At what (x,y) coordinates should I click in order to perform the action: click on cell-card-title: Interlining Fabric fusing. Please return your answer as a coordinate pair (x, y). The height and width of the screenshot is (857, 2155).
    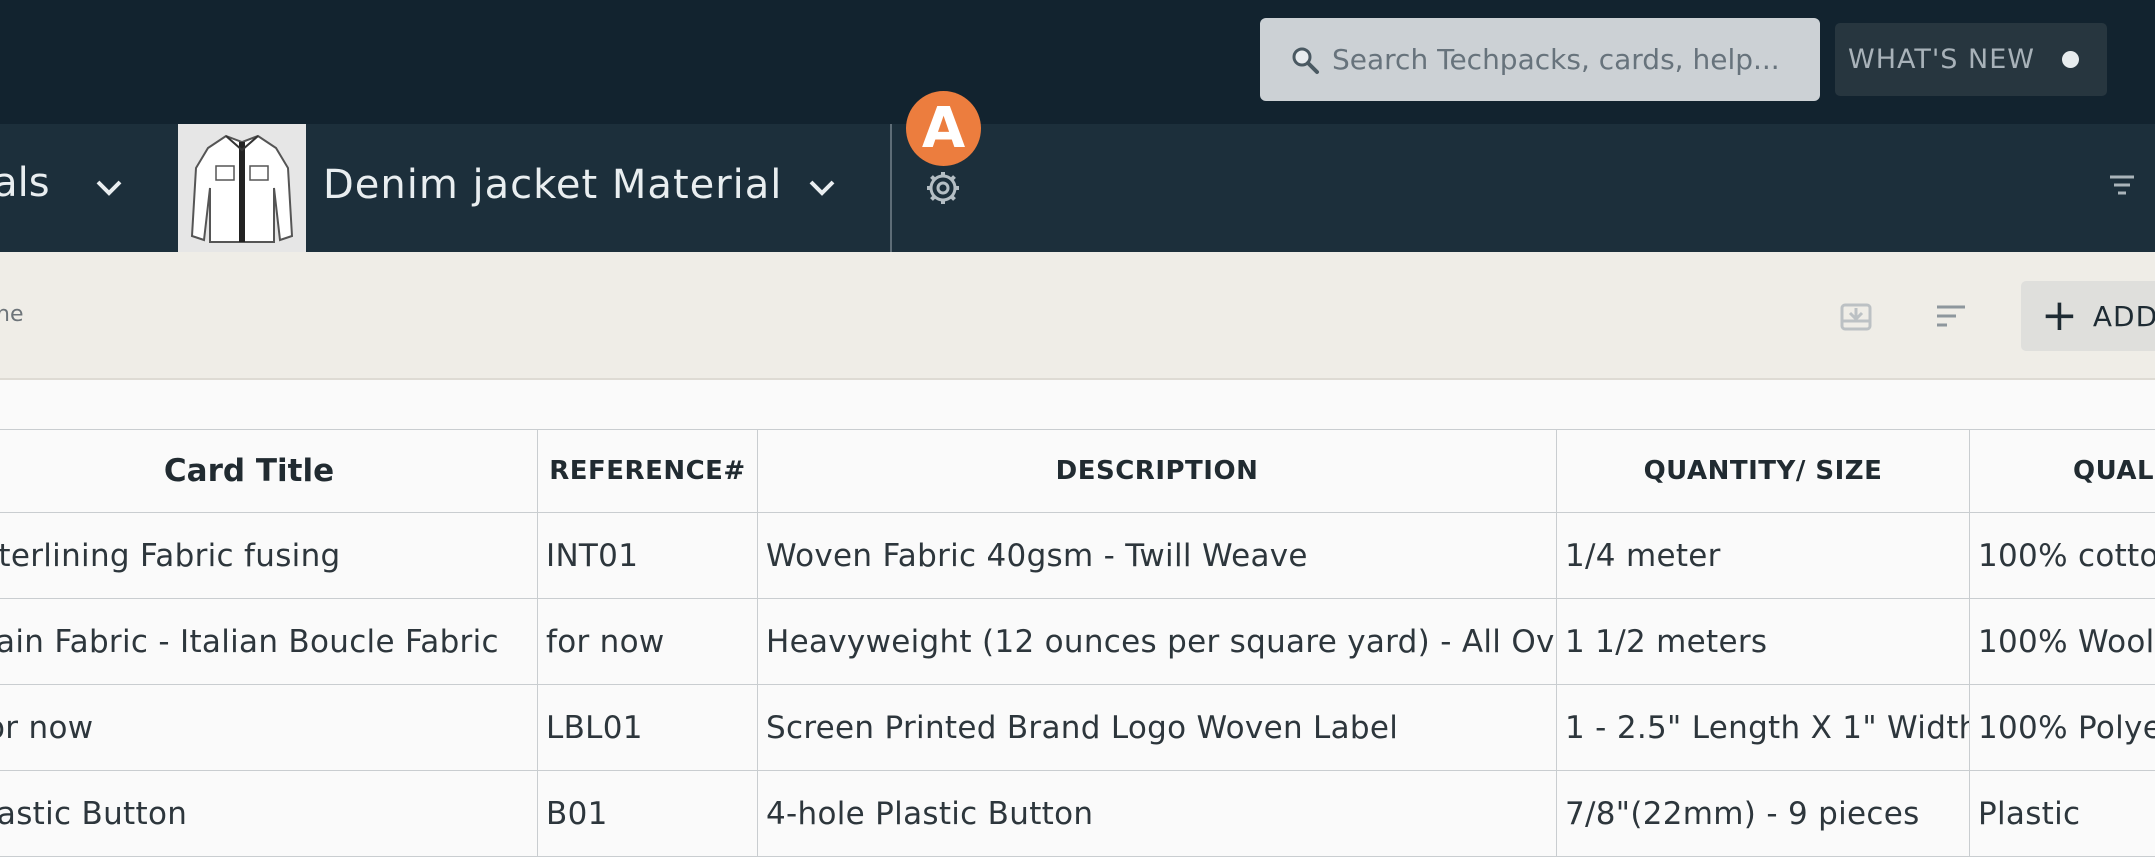
    Looking at the image, I should click on (269, 556).